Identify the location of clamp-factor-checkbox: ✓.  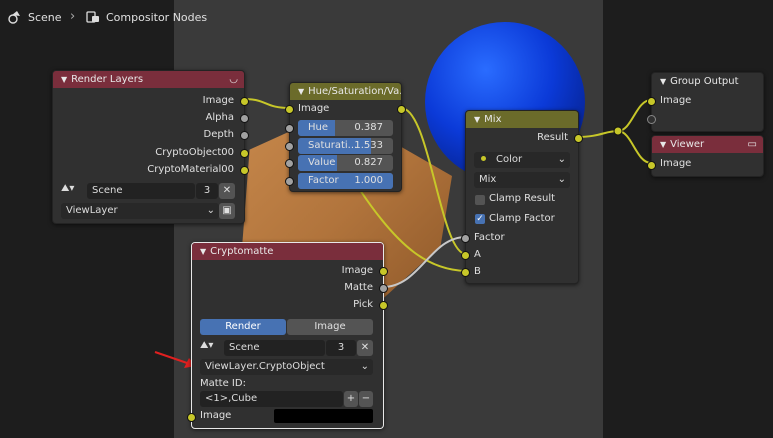
(480, 219).